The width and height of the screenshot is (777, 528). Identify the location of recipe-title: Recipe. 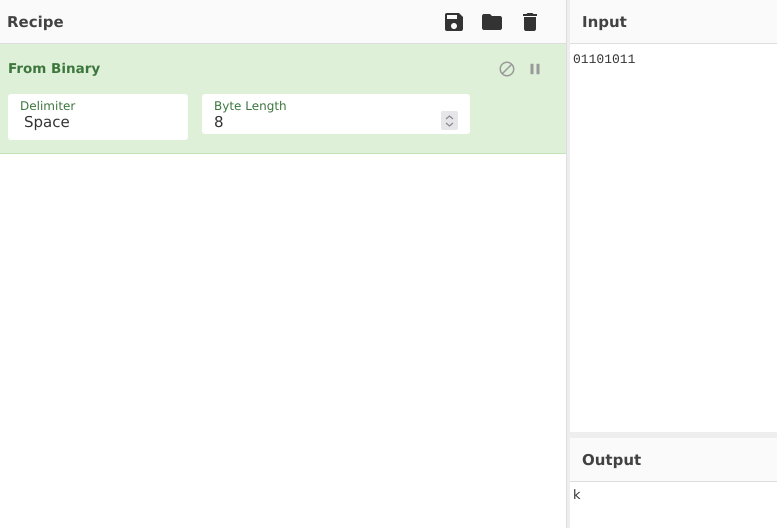
(35, 21).